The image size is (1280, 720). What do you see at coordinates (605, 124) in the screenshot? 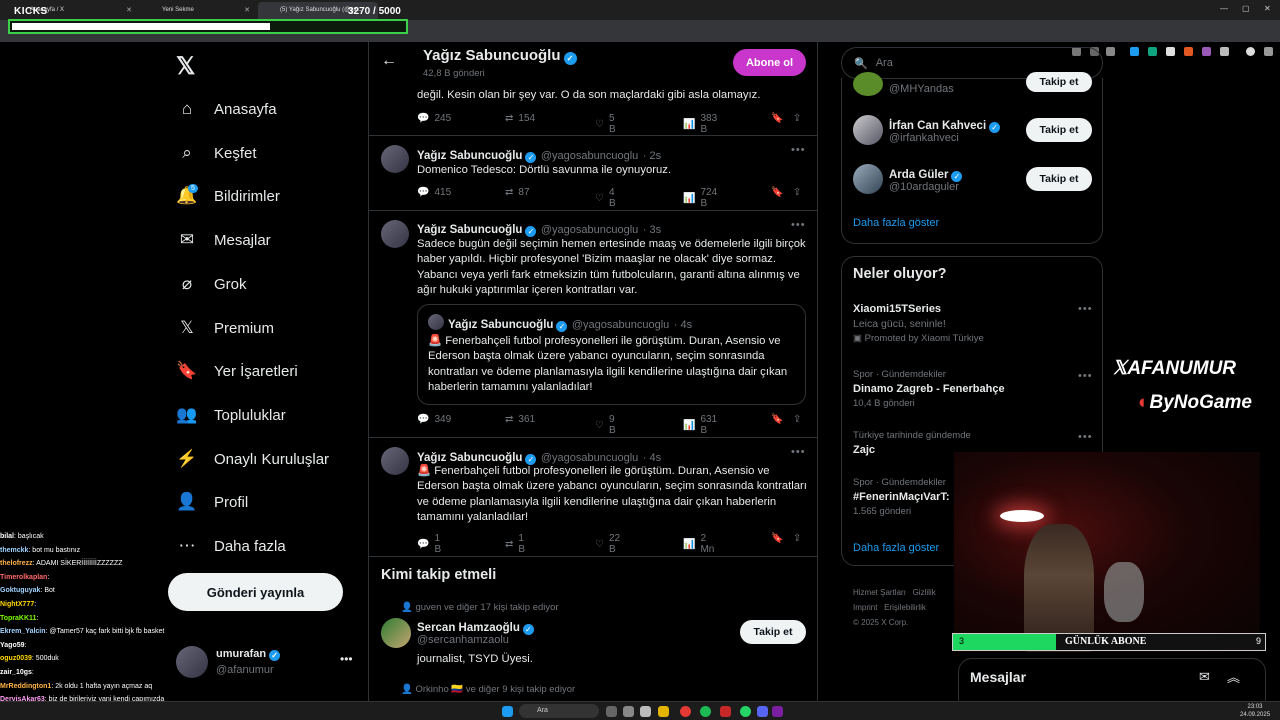
I see `likes-button: ♡ 5 B` at bounding box center [605, 124].